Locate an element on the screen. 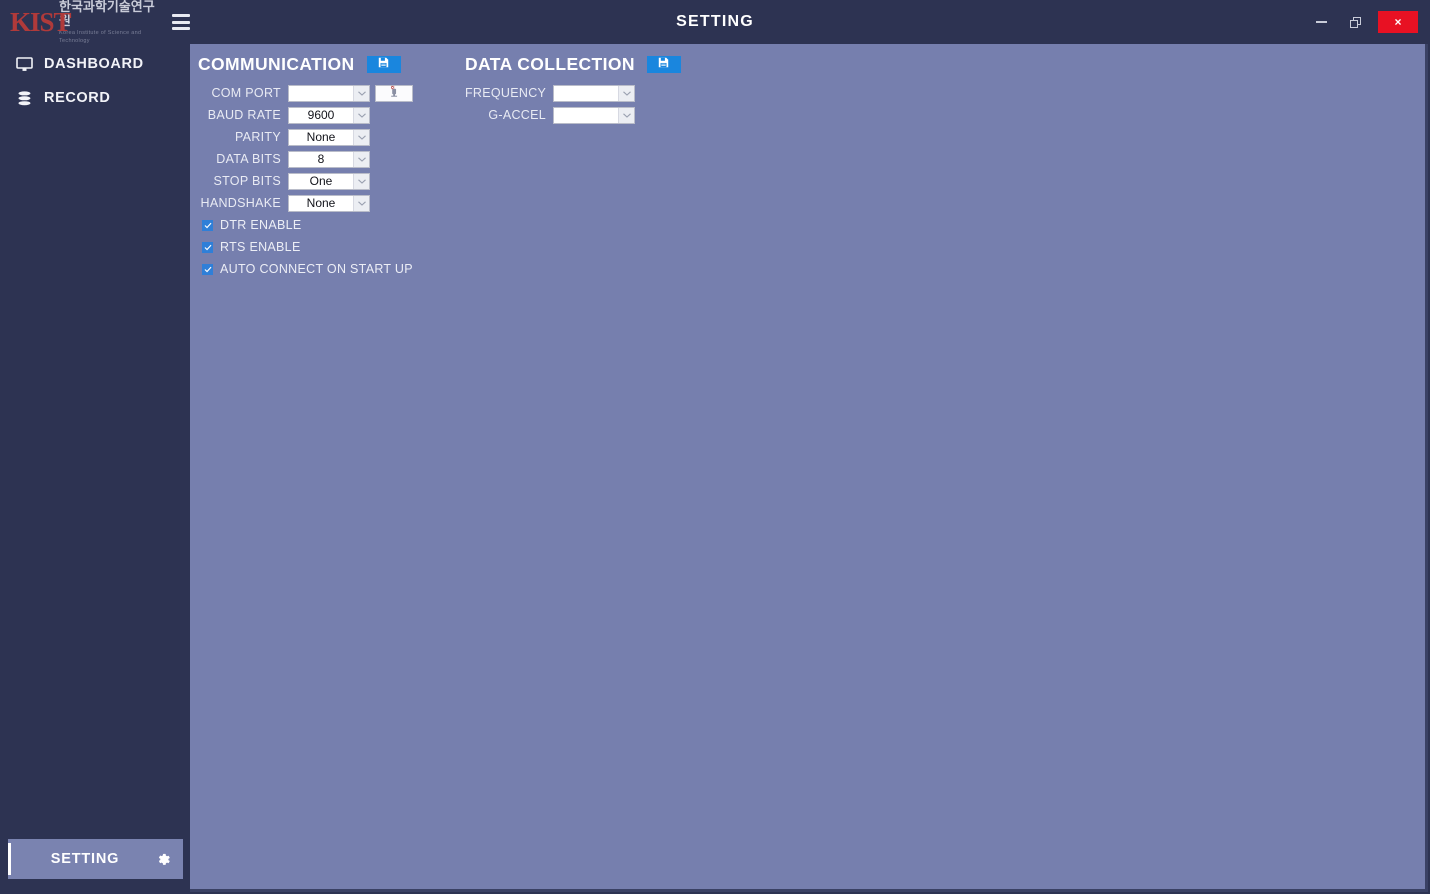 The image size is (1430, 894). sidebar-item-label: DASHBOARD is located at coordinates (94, 64).